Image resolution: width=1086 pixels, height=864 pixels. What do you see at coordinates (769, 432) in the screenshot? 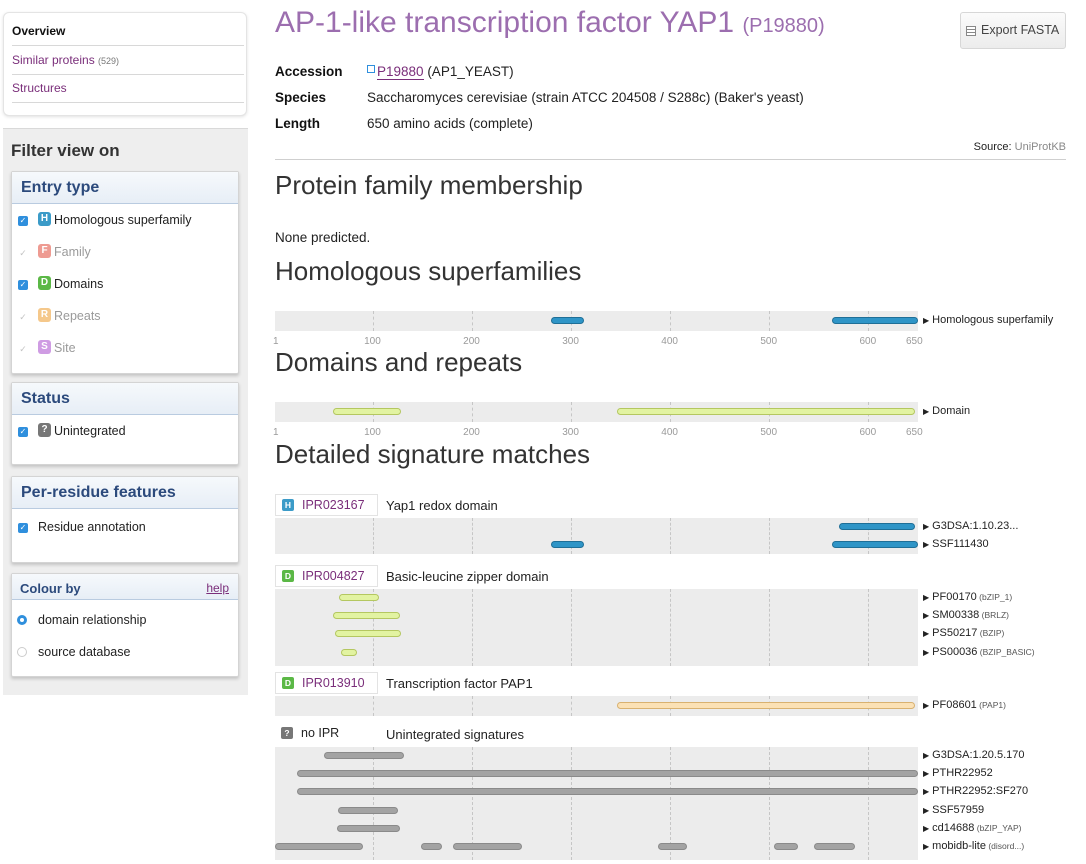
I see `axis-tick-label: 500` at bounding box center [769, 432].